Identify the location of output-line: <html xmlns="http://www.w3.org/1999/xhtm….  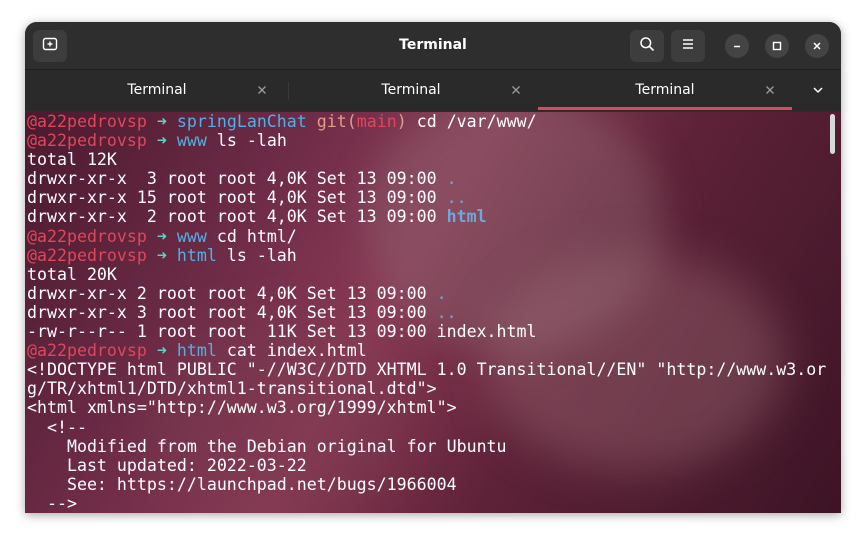
(426, 407).